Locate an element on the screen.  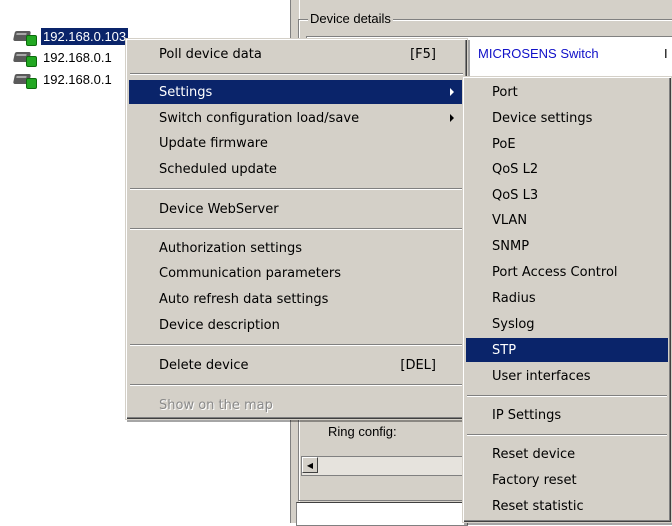
submenu-item-reset-device: Reset device is located at coordinates (567, 454).